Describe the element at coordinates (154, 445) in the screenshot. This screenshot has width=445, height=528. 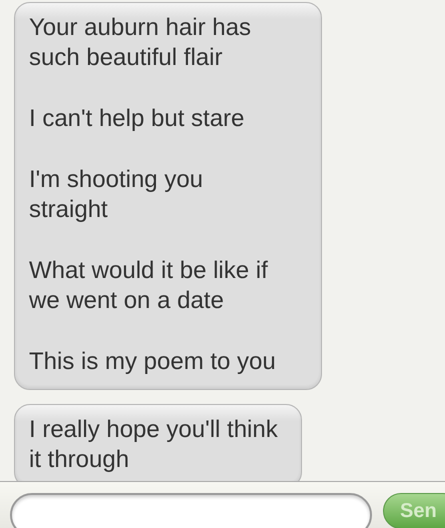
I see `message-text: I really hope you'll think it through` at that location.